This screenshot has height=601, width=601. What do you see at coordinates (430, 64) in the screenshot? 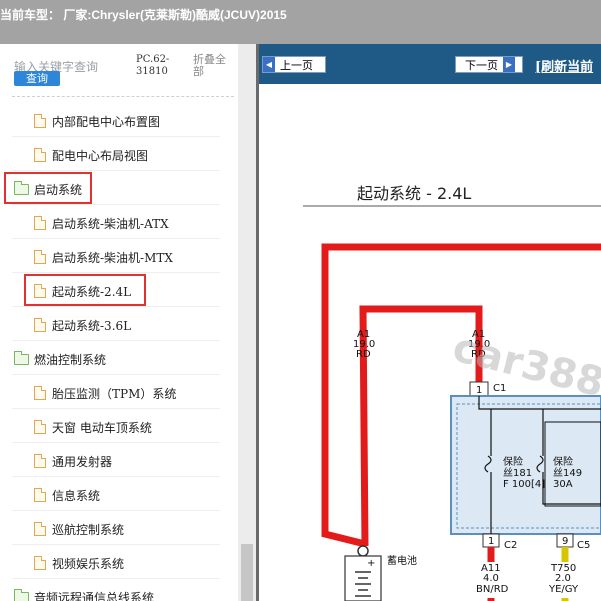
I see `page-navigation-bar: ◀ 上一页 下一页 ▶ [刷新当前` at bounding box center [430, 64].